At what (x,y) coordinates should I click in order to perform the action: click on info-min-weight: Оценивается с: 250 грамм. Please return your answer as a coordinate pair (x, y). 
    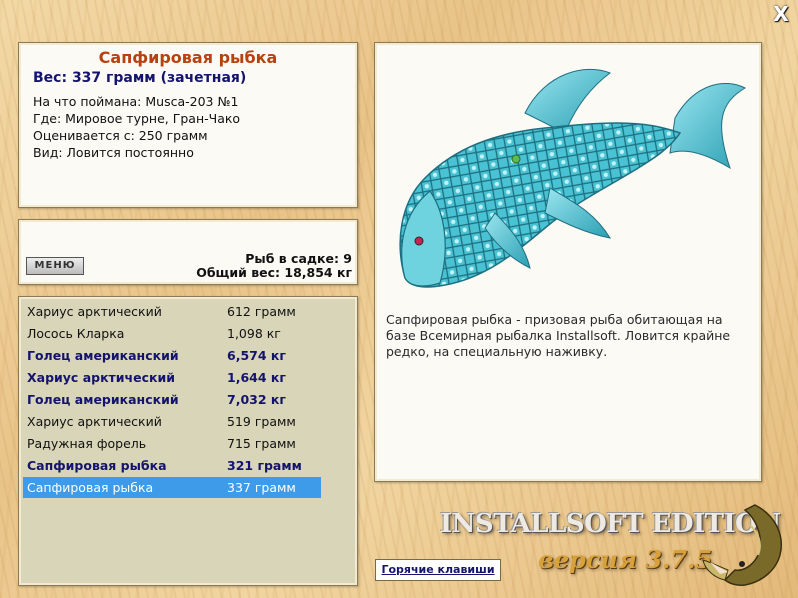
    Looking at the image, I should click on (120, 135).